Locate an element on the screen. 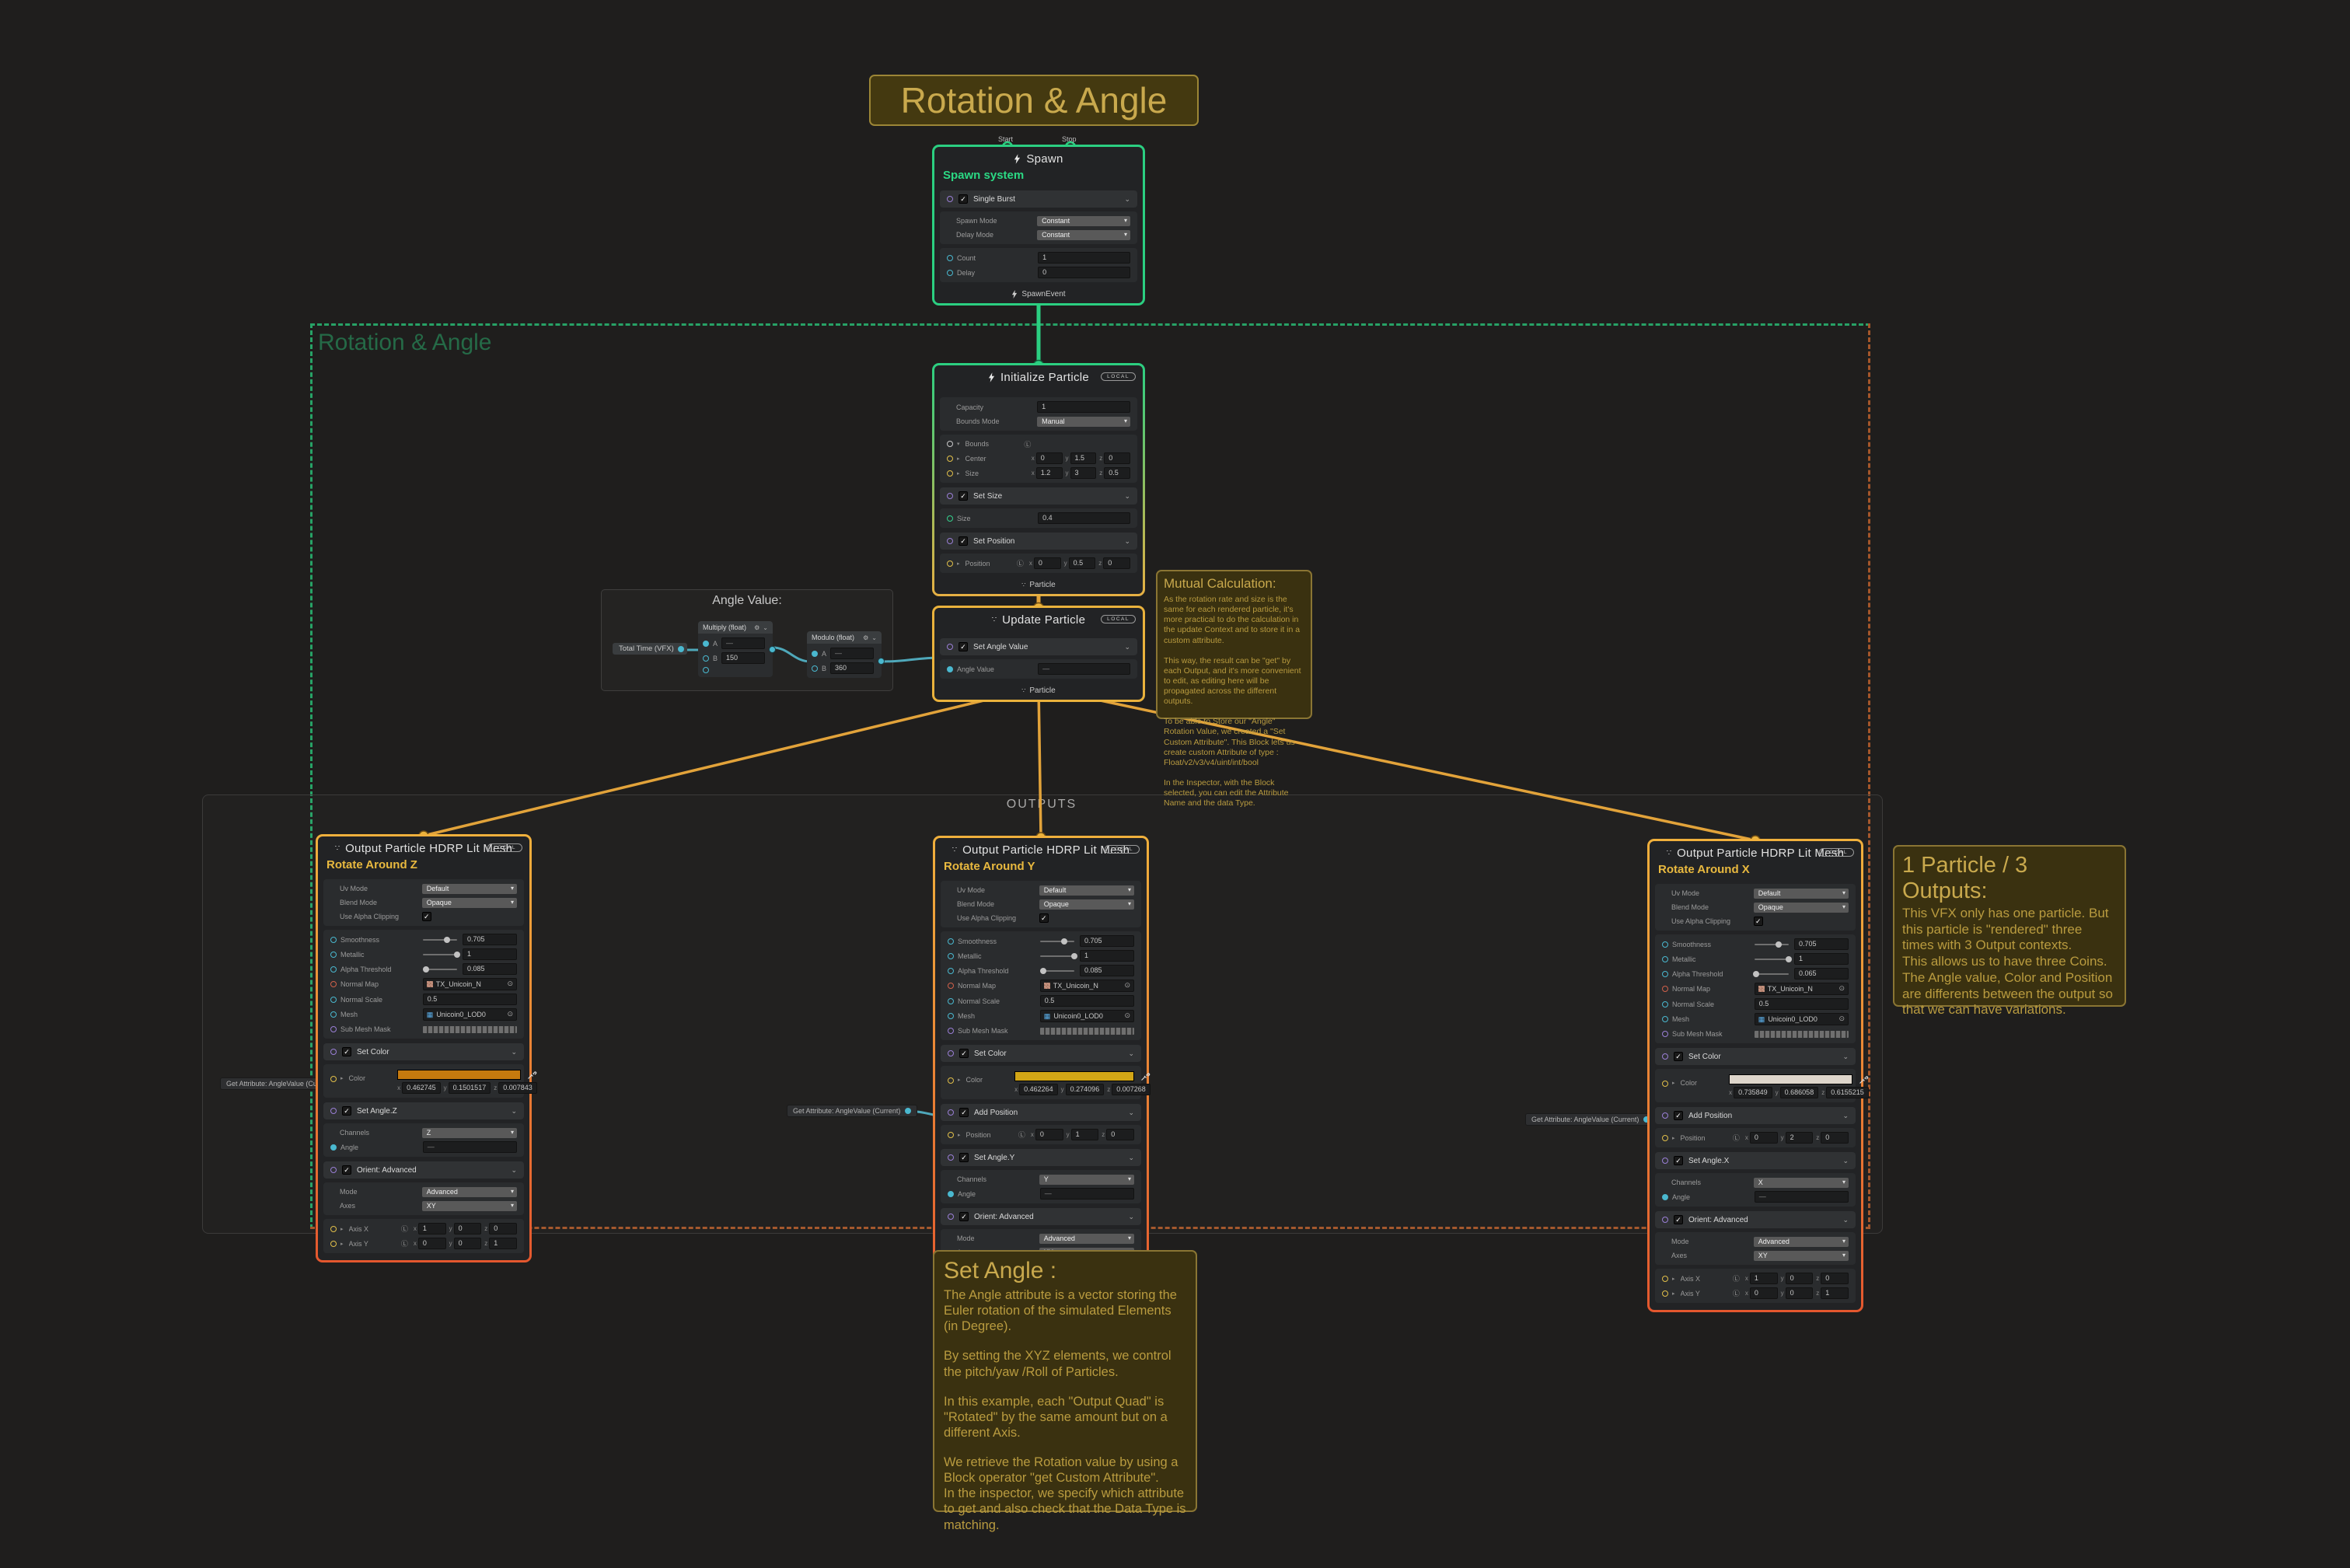  set-color-checkbox: ✓ is located at coordinates (964, 1053).